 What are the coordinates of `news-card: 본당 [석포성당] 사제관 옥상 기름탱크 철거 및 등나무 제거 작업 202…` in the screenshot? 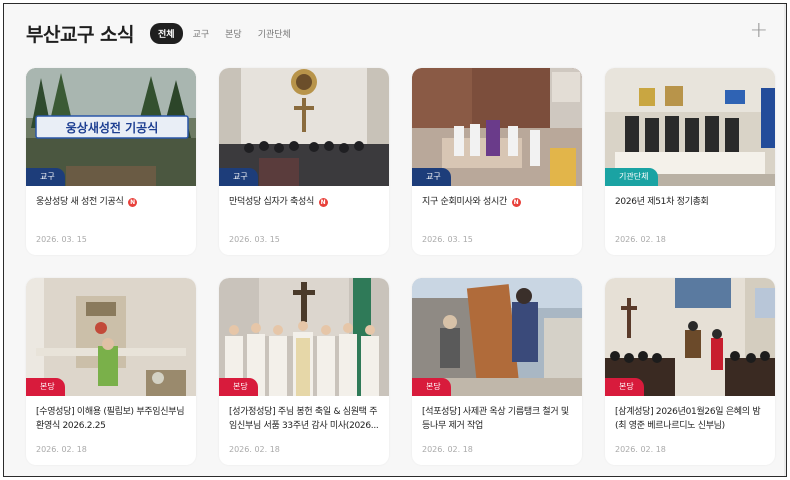 It's located at (497, 371).